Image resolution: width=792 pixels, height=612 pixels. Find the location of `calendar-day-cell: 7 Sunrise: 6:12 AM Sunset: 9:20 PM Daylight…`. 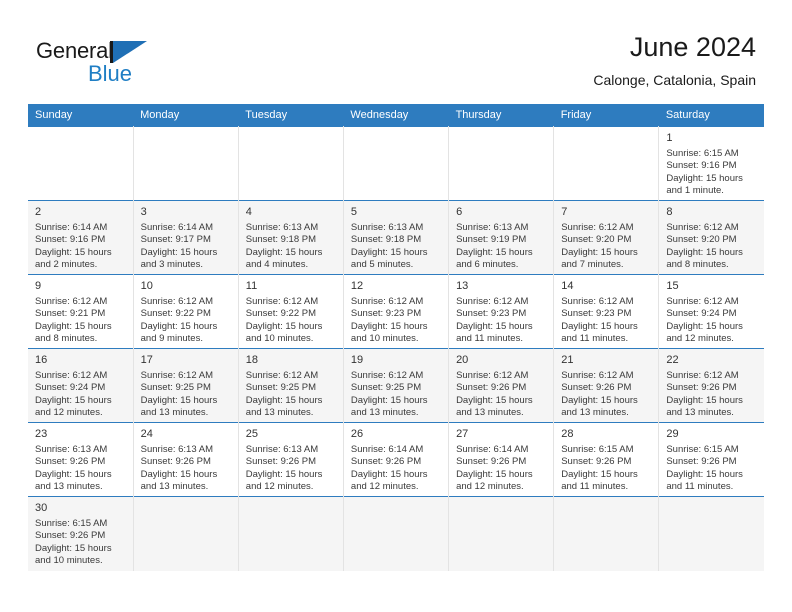

calendar-day-cell: 7 Sunrise: 6:12 AM Sunset: 9:20 PM Daylight… is located at coordinates (606, 237).